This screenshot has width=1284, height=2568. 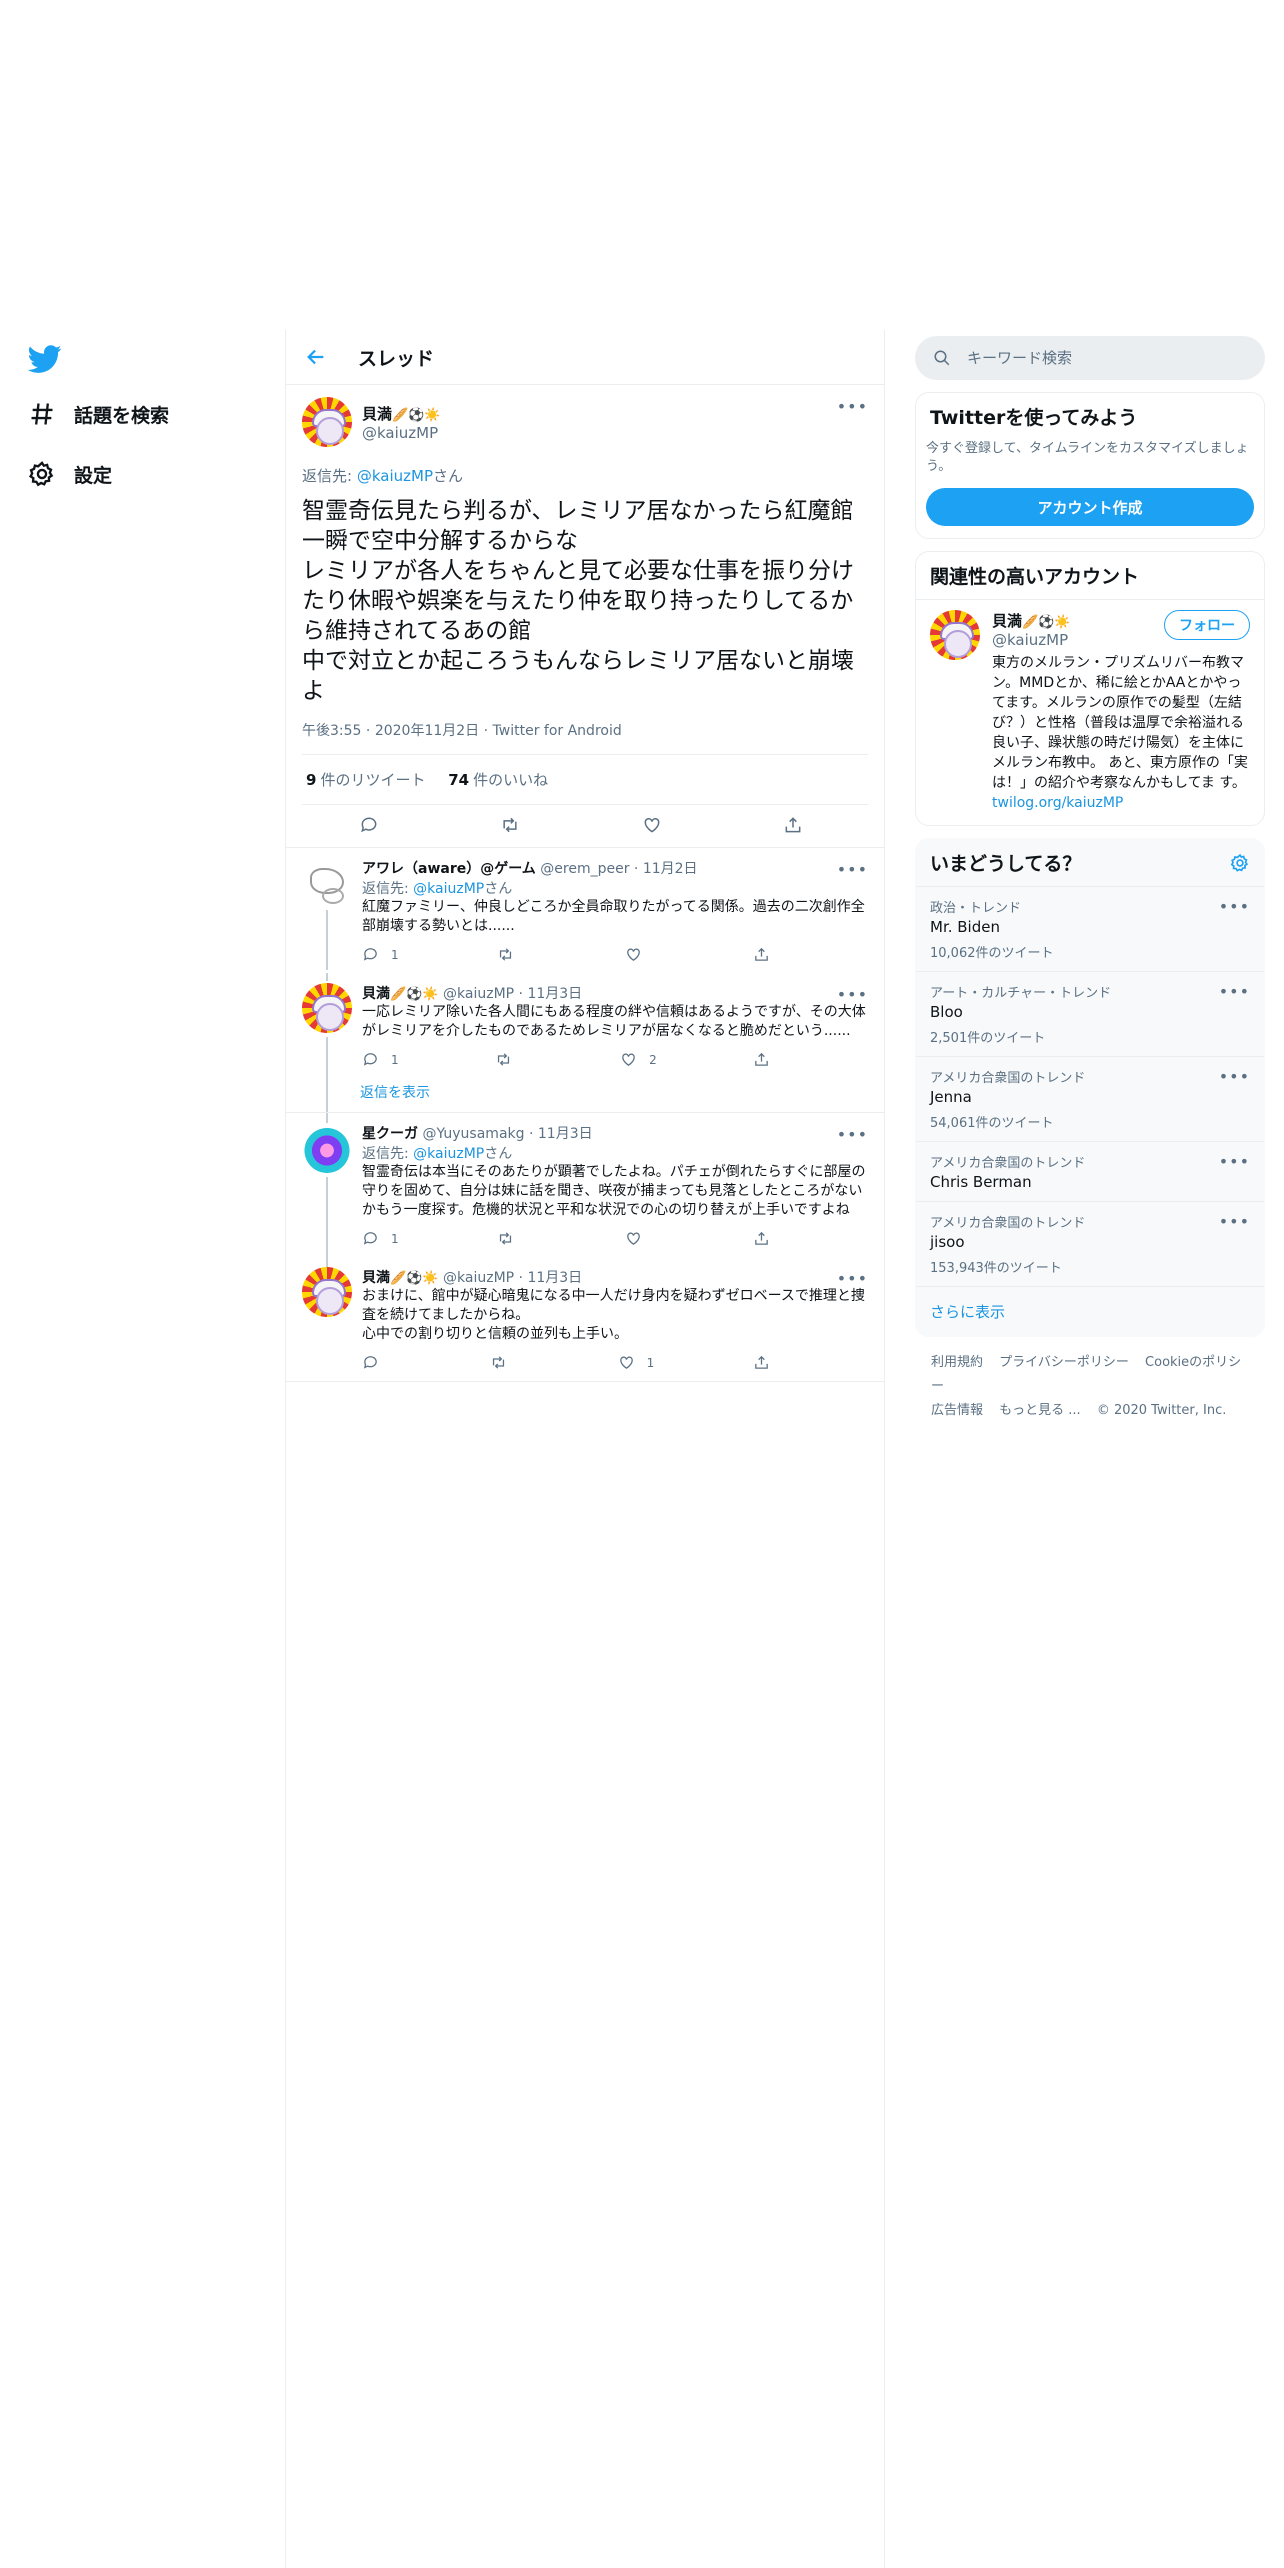 I want to click on twitter-bird-icon, so click(x=45, y=359).